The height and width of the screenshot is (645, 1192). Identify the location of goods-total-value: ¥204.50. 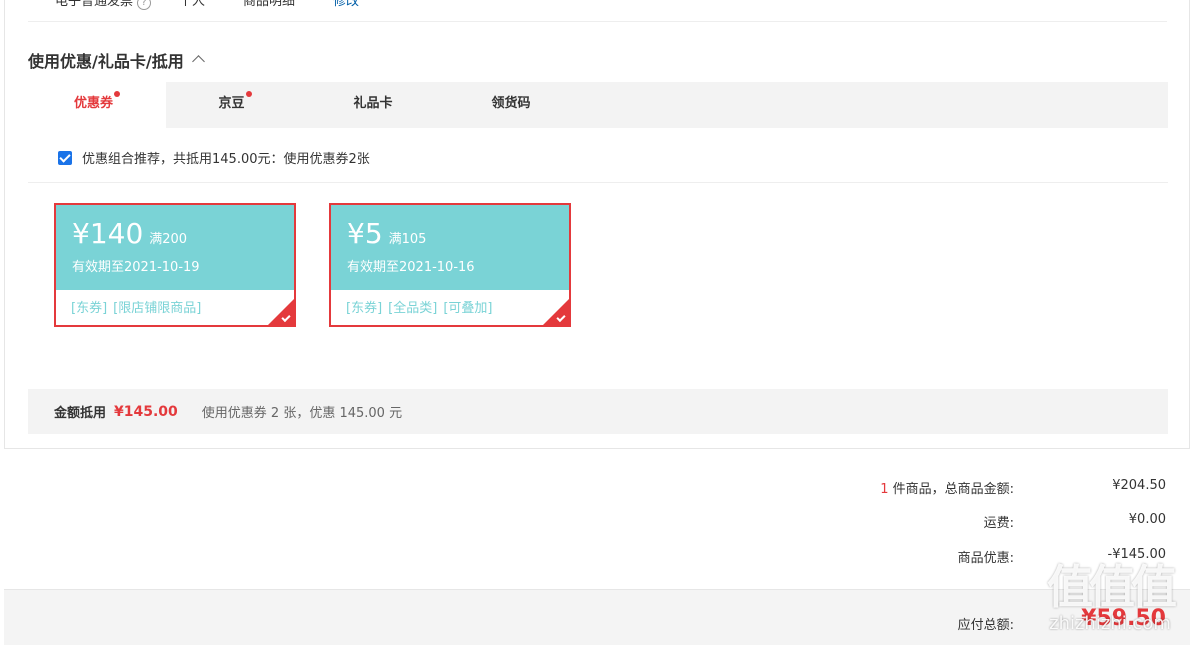
(1139, 485).